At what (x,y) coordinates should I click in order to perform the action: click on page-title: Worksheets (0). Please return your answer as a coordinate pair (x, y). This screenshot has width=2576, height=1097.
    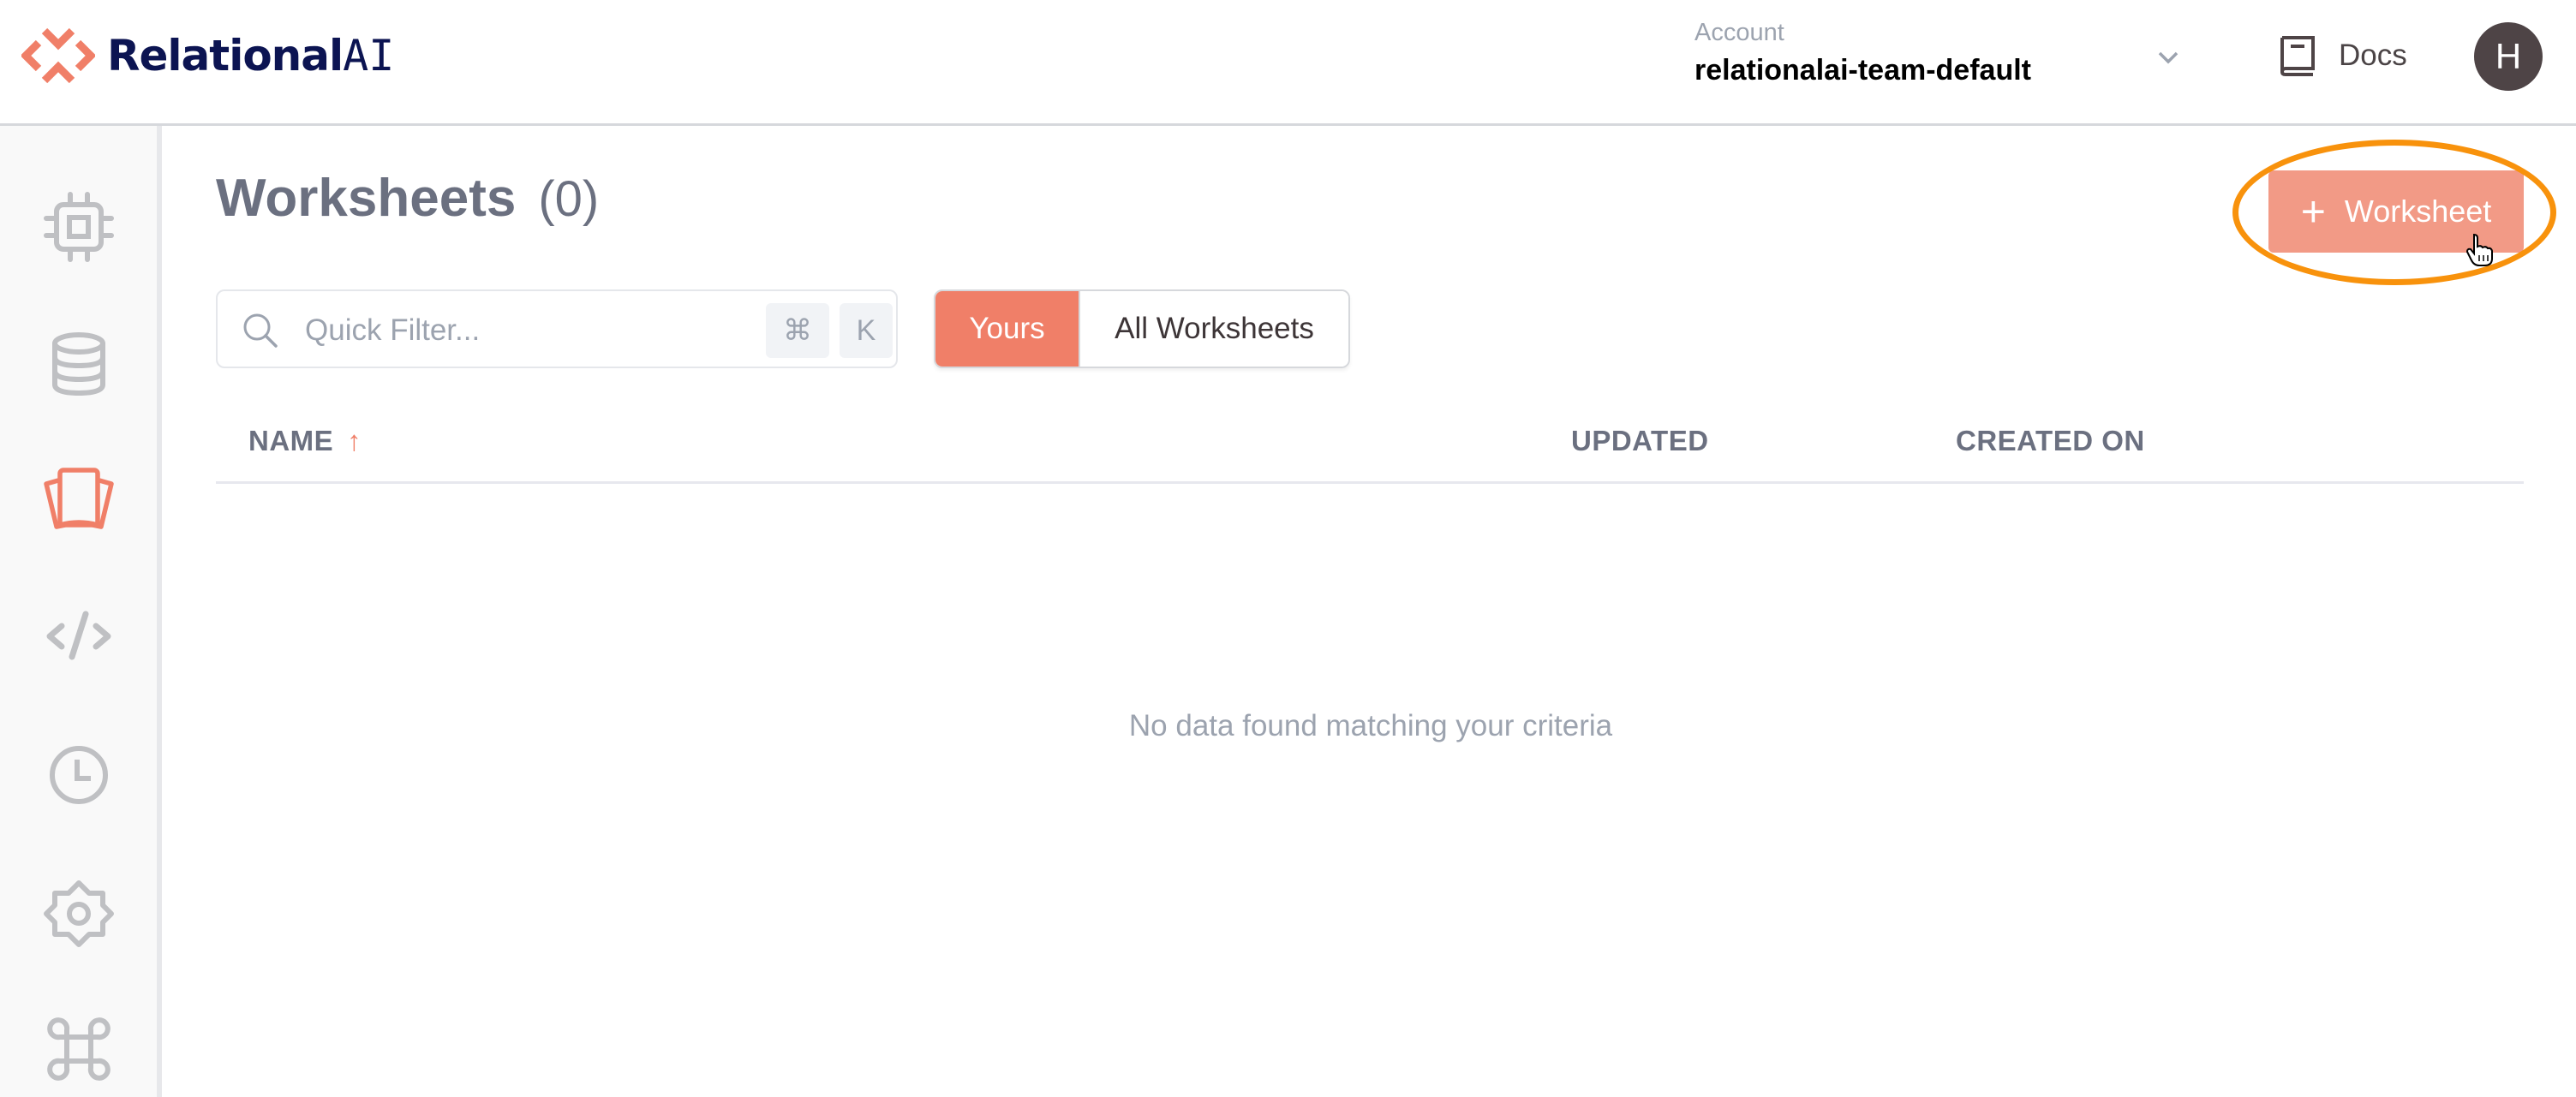
    Looking at the image, I should click on (408, 198).